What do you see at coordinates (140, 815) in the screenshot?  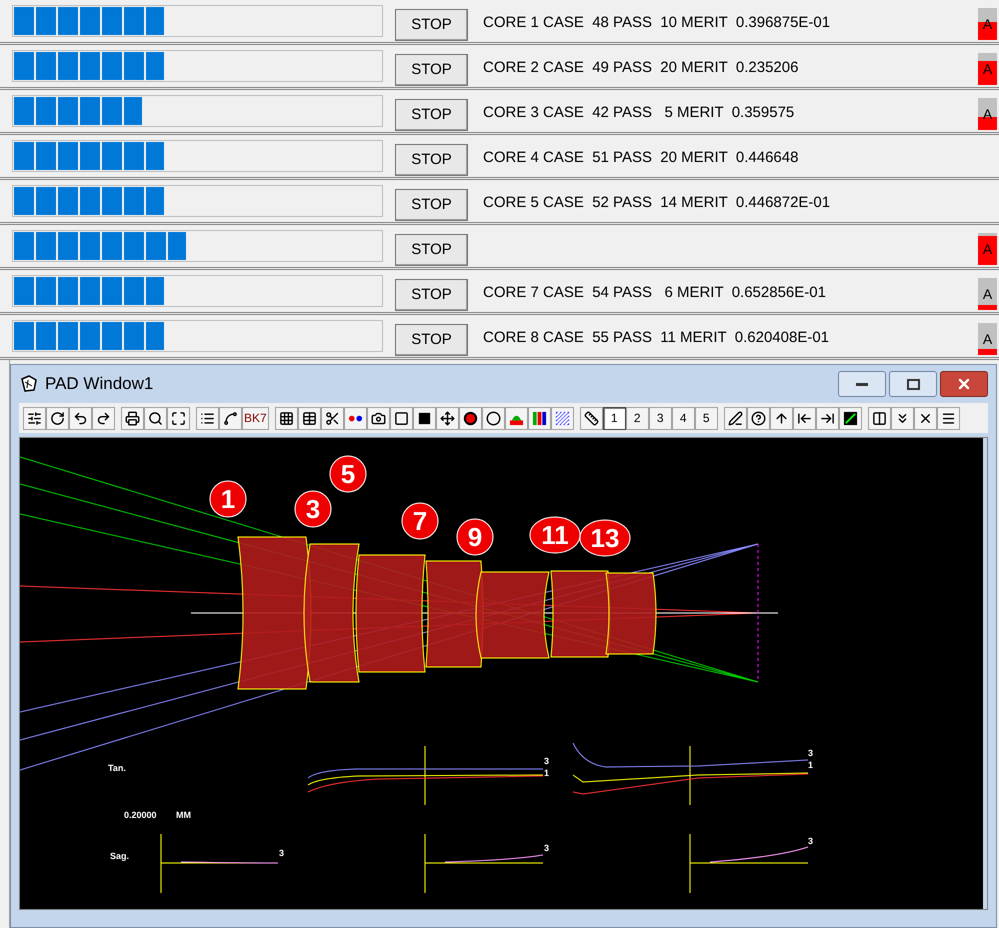 I see `scale-value: 0.20000` at bounding box center [140, 815].